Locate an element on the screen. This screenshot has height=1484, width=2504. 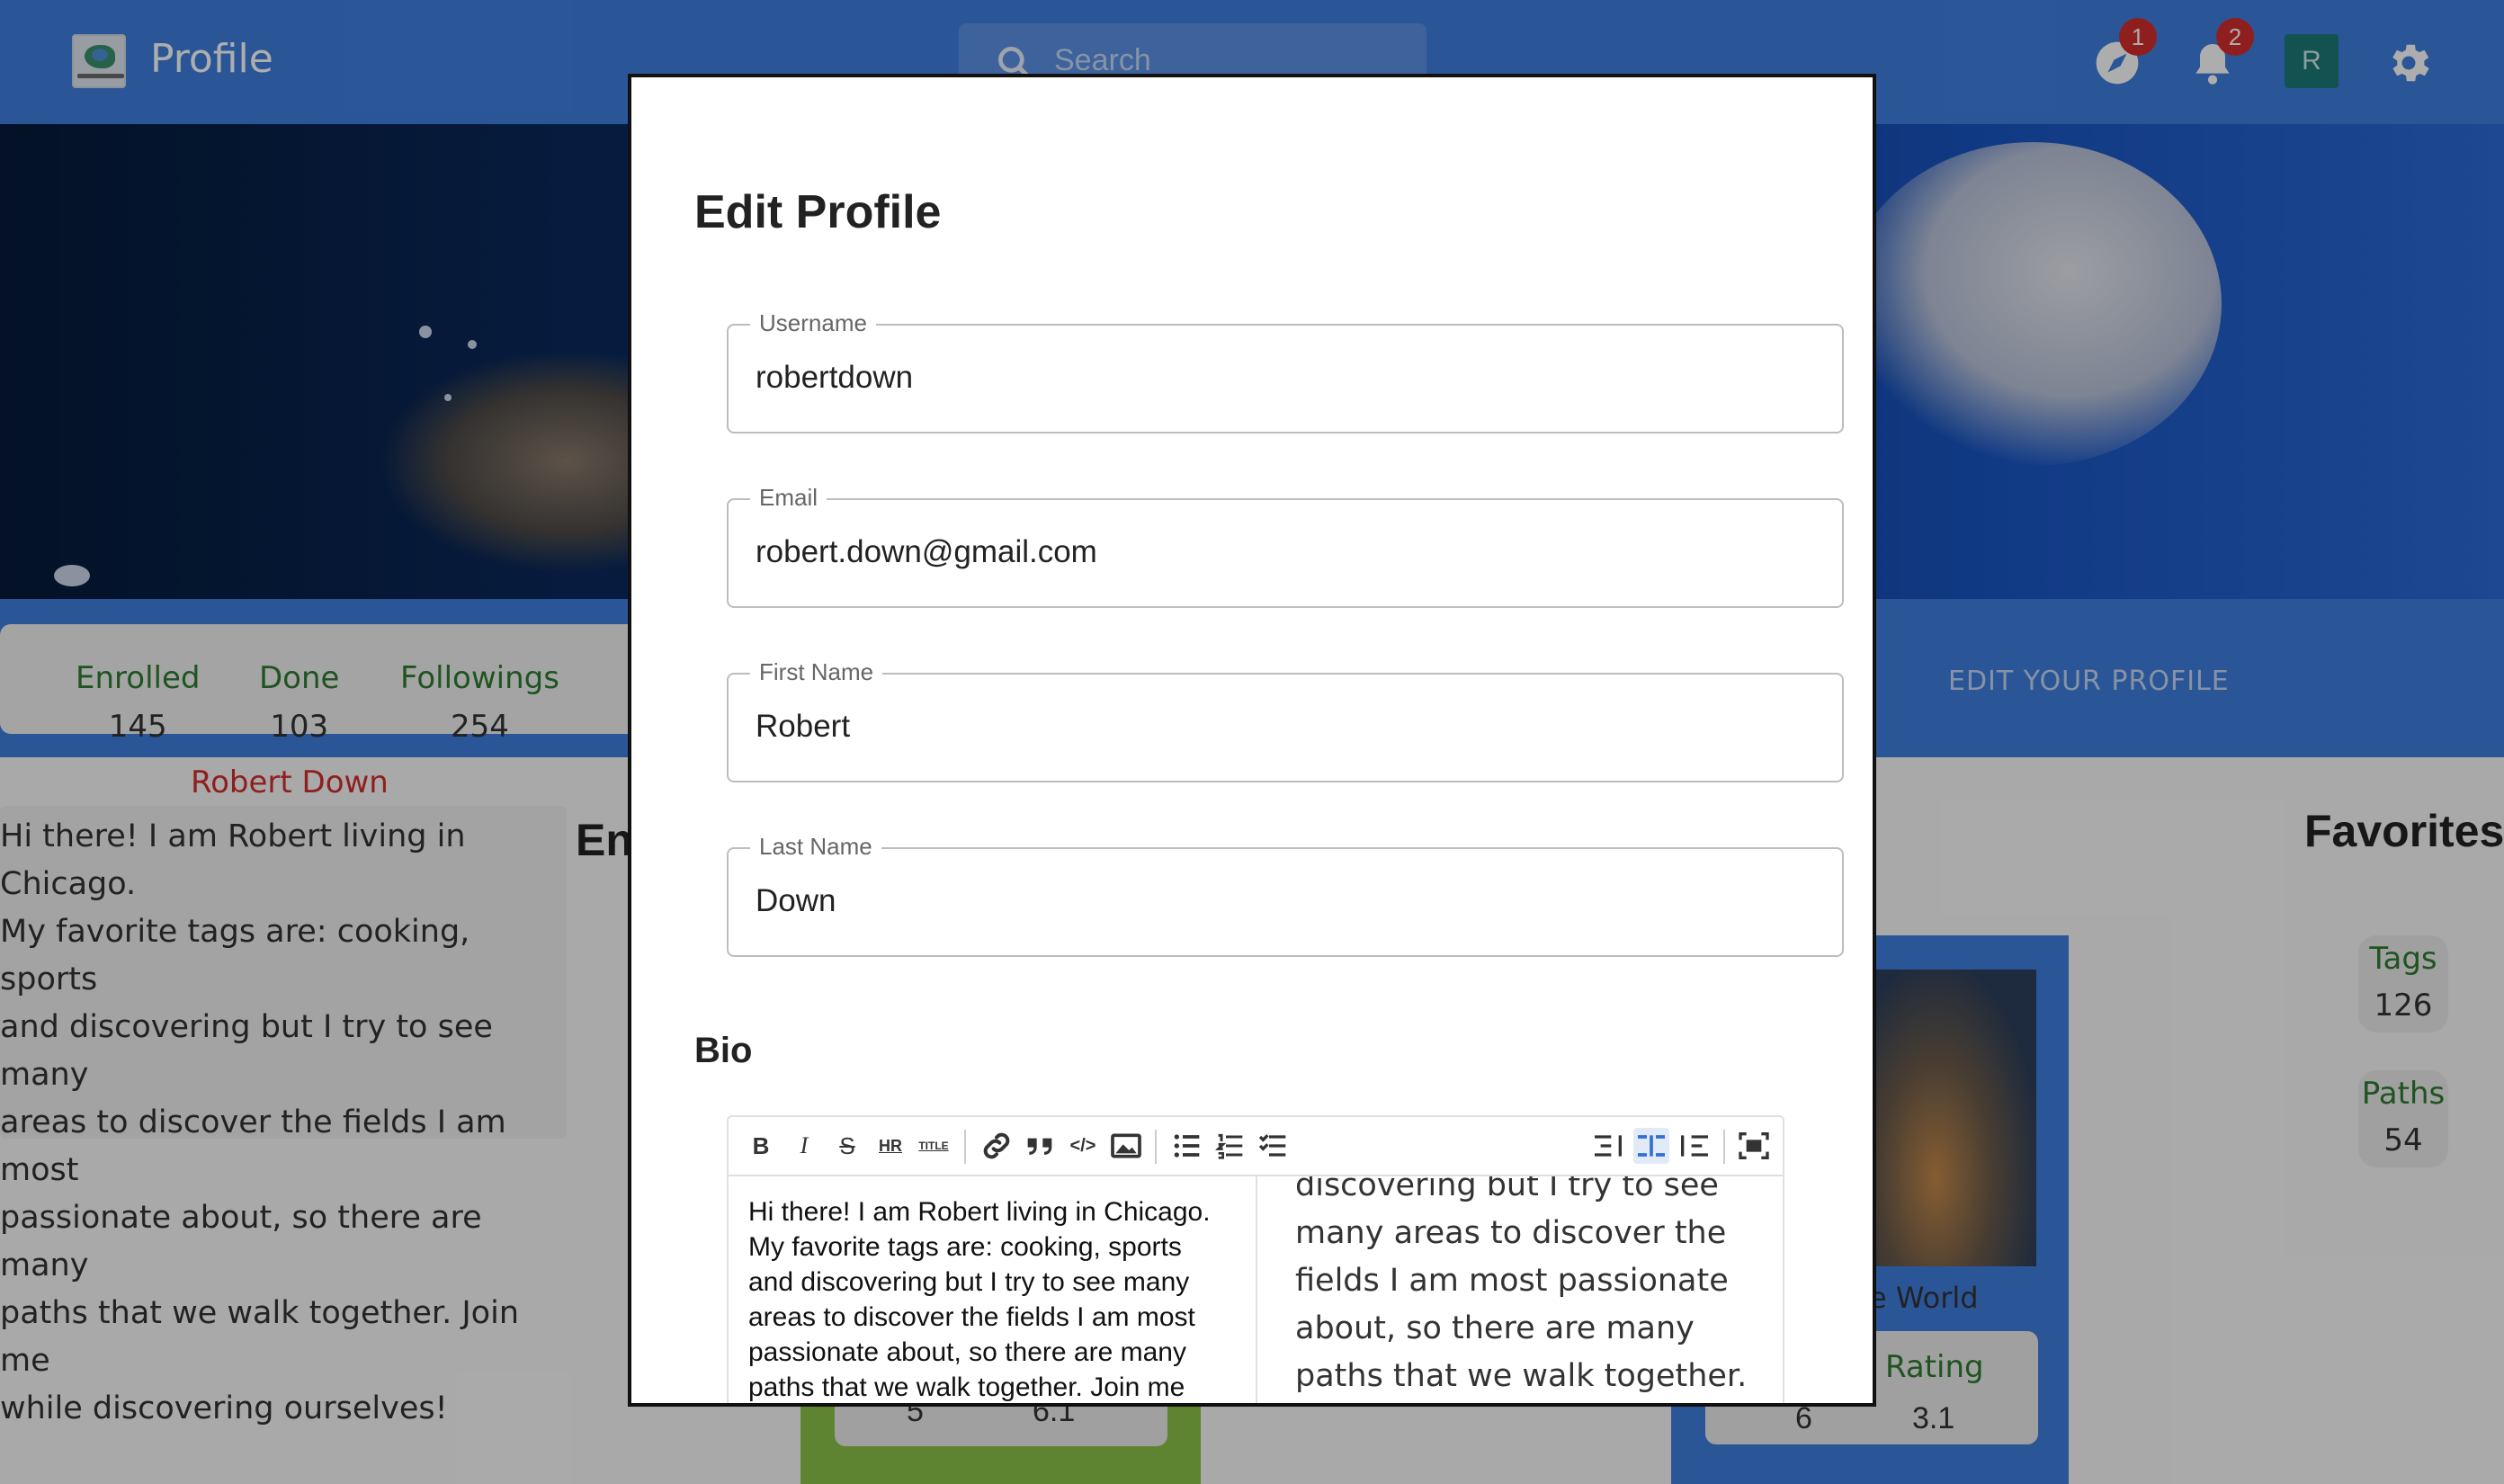
bold-button: B is located at coordinates (761, 1146).